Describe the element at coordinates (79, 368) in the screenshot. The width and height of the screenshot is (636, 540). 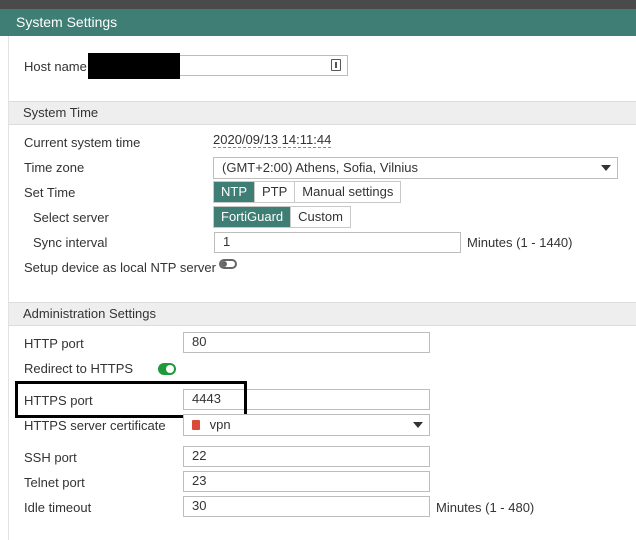
I see `redirect-https-label: Redirect to HTTPS` at that location.